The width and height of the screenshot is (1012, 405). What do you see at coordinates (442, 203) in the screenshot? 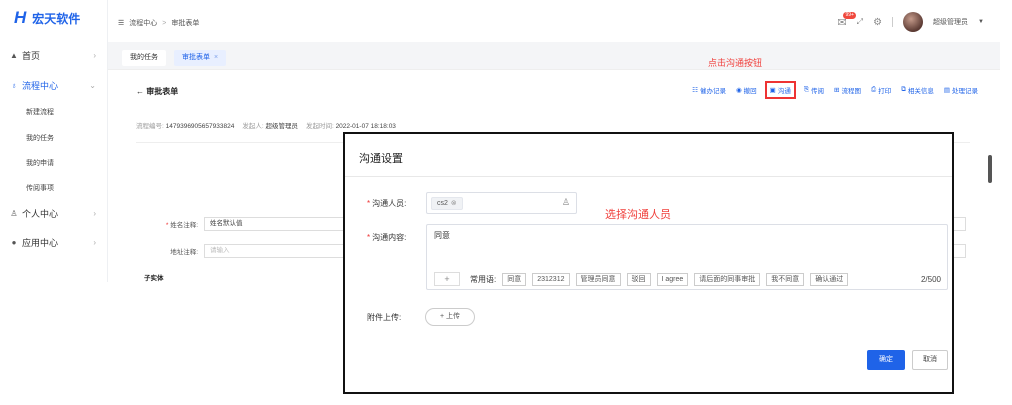
I see `person-chip-label: cs2` at bounding box center [442, 203].